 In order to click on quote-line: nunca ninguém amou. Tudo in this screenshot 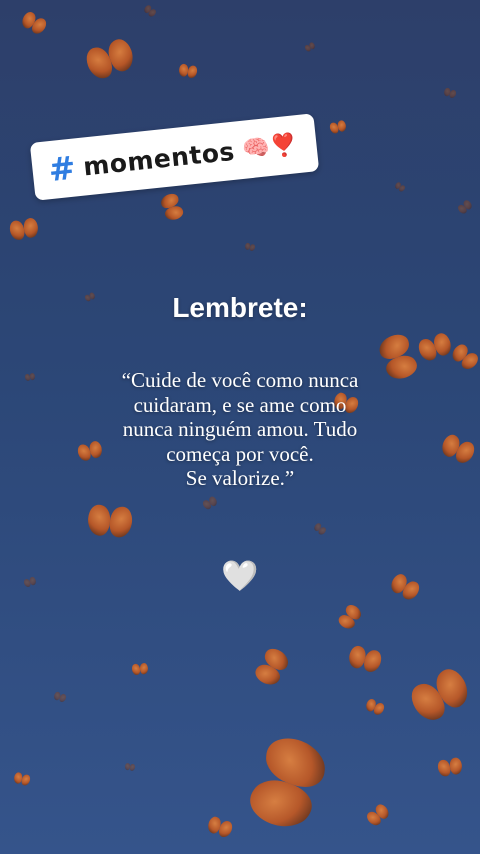, I will do `click(240, 429)`.